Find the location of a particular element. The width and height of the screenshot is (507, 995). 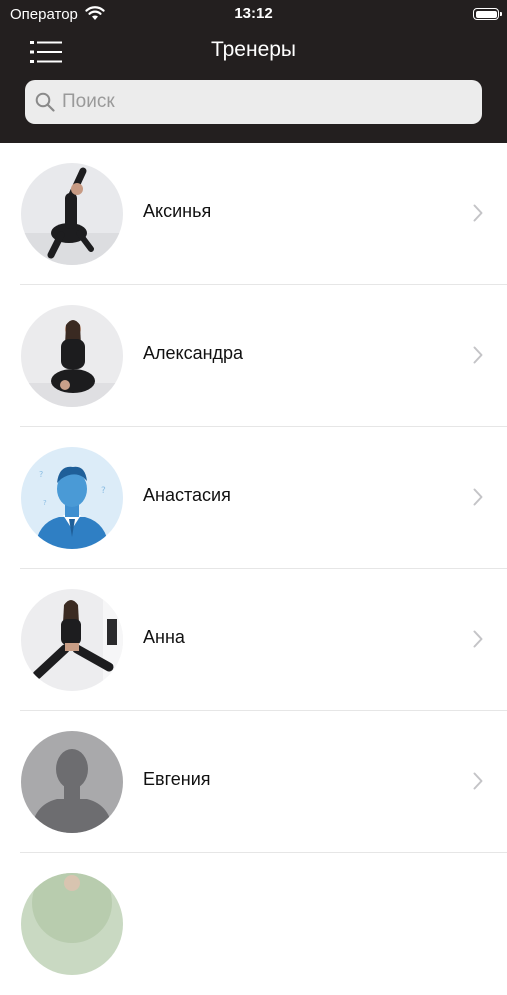

search-input is located at coordinates (262, 102).